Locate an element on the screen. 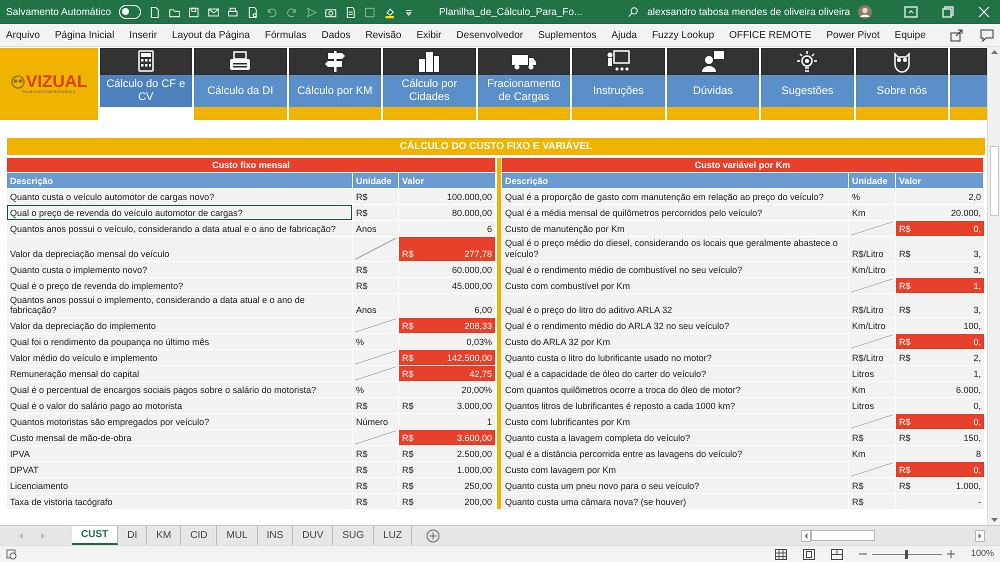 The width and height of the screenshot is (1000, 562). table-cell: Quantos anos possui o veículo, considerando a data atual e o ano de fabricação? is located at coordinates (179, 228).